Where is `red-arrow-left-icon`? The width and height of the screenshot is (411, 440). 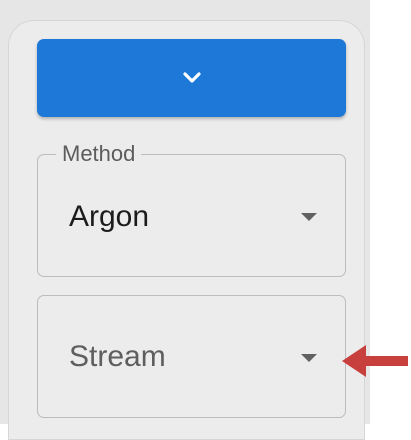
red-arrow-left-icon is located at coordinates (375, 361).